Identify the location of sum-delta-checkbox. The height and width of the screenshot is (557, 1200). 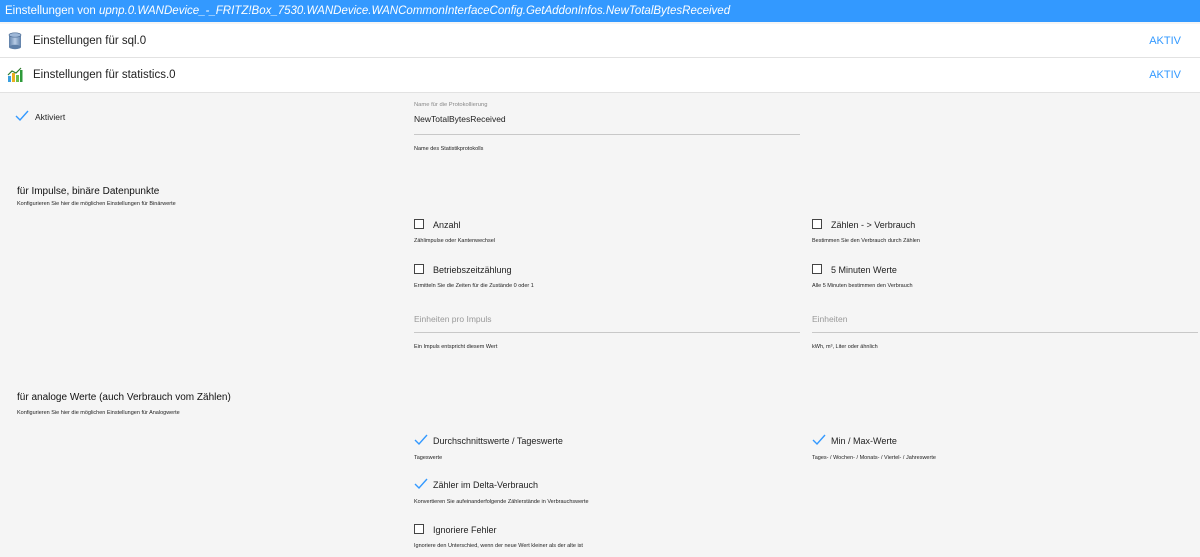
(817, 224).